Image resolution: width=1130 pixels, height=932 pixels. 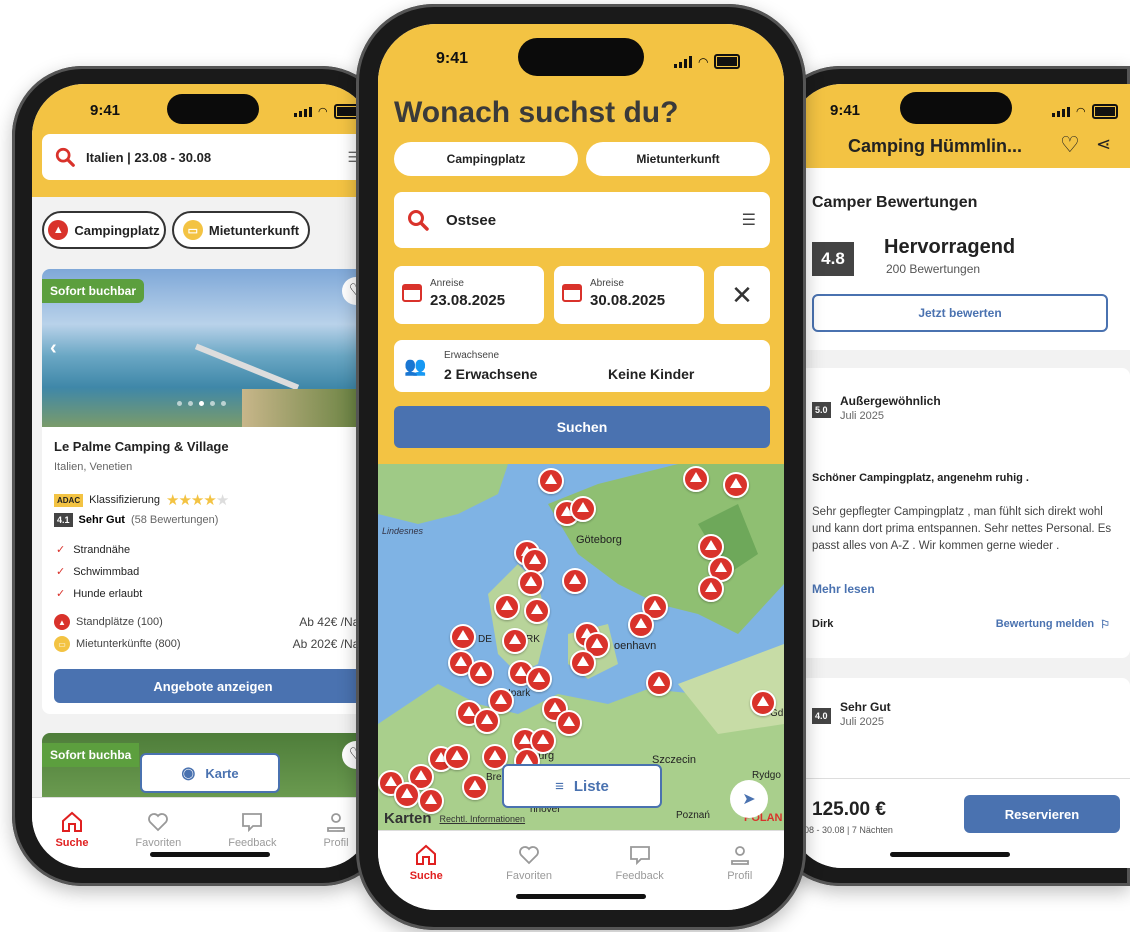 What do you see at coordinates (582, 366) in the screenshot?
I see `guests-field: 👥 Erwachsene 2 Erwachsene Keine Kinder` at bounding box center [582, 366].